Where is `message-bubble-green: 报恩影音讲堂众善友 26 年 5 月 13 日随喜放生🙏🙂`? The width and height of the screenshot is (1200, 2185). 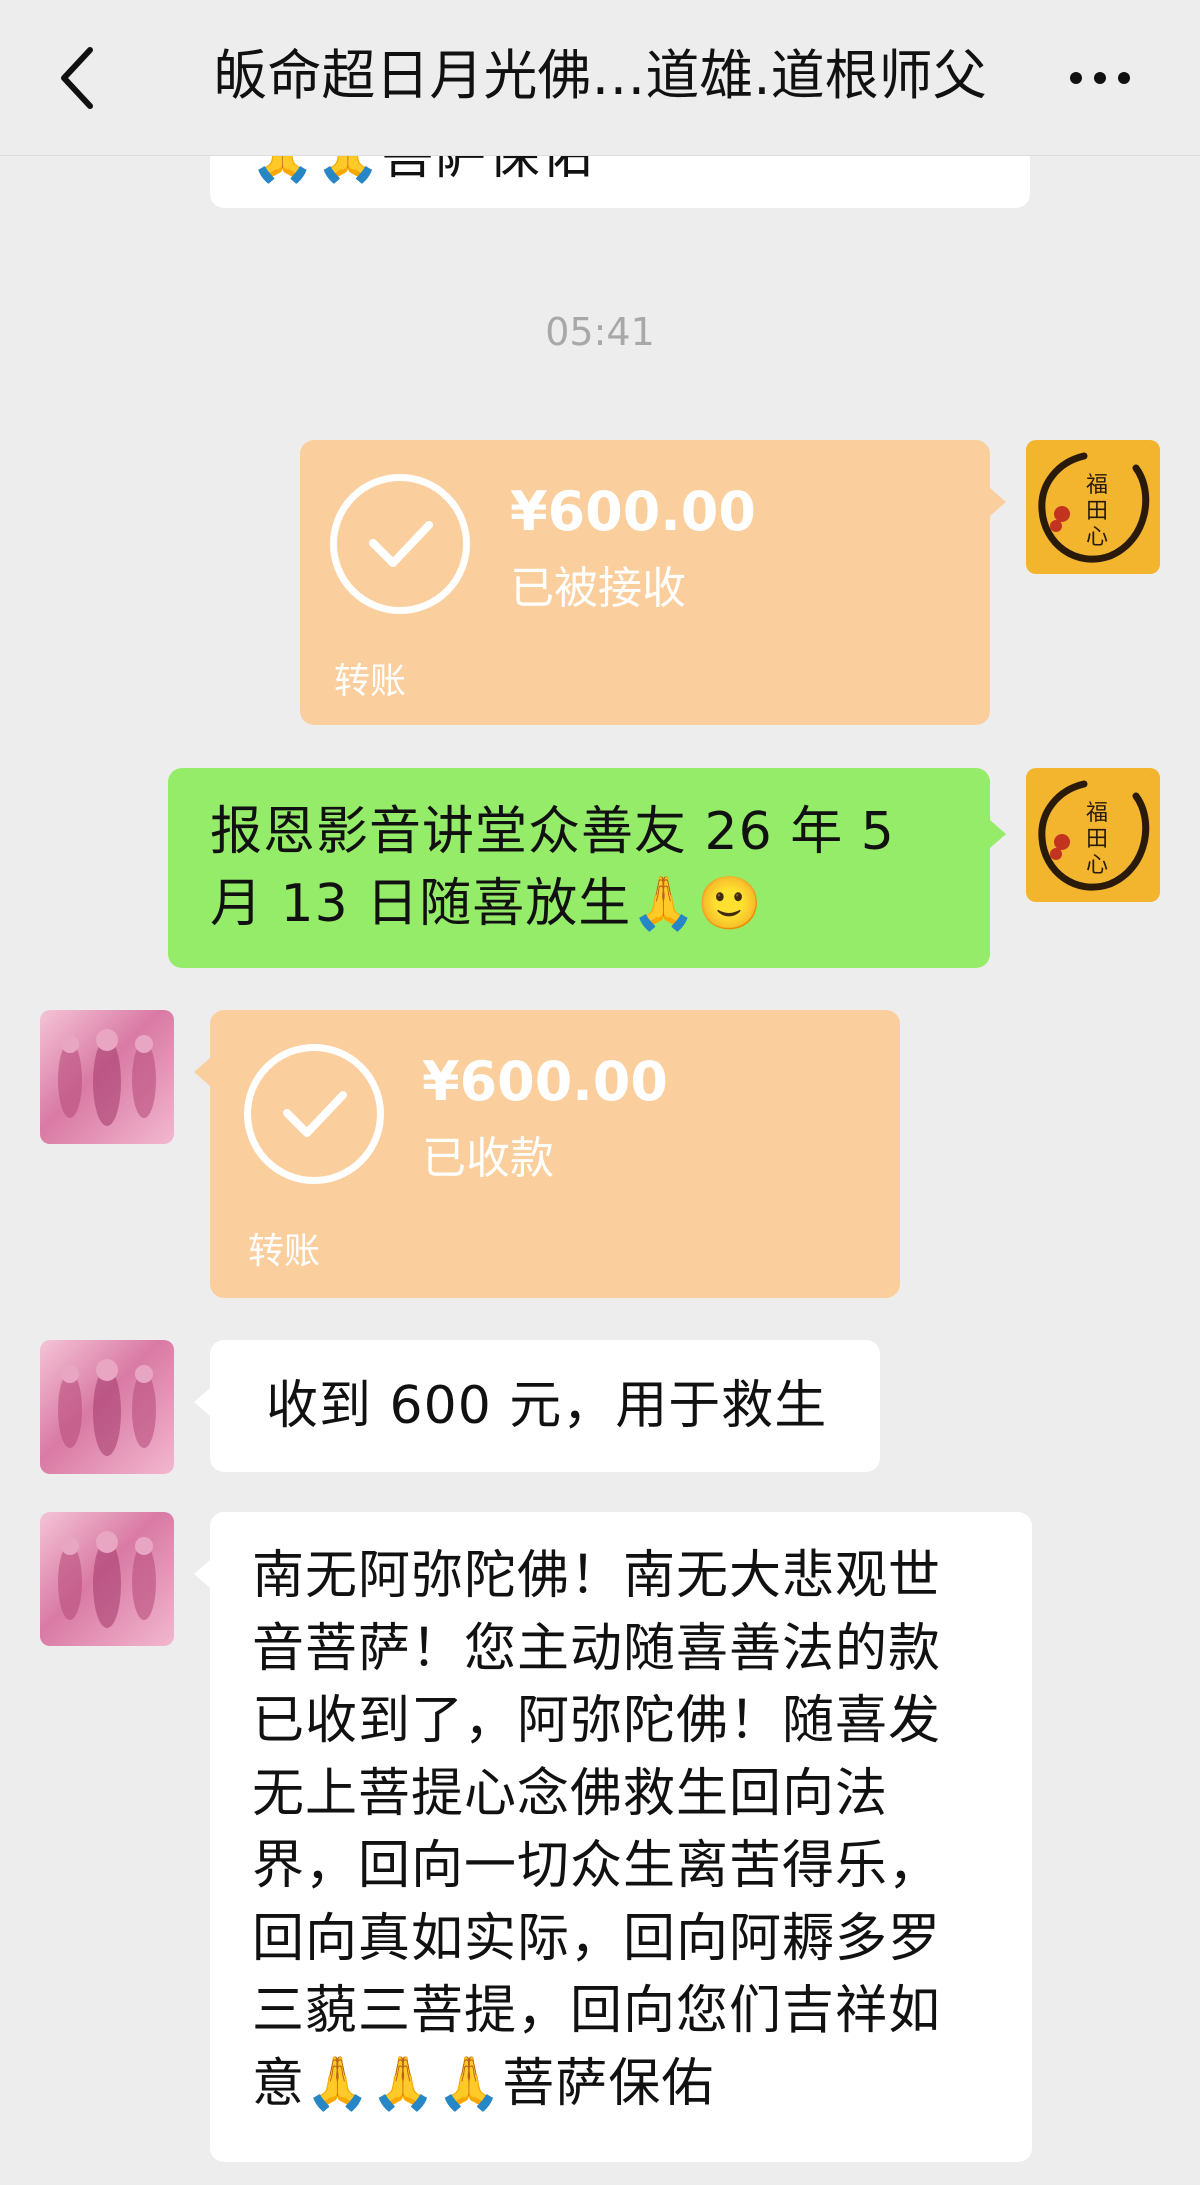 message-bubble-green: 报恩影音讲堂众善友 26 年 5 月 13 日随喜放生🙏🙂 is located at coordinates (579, 868).